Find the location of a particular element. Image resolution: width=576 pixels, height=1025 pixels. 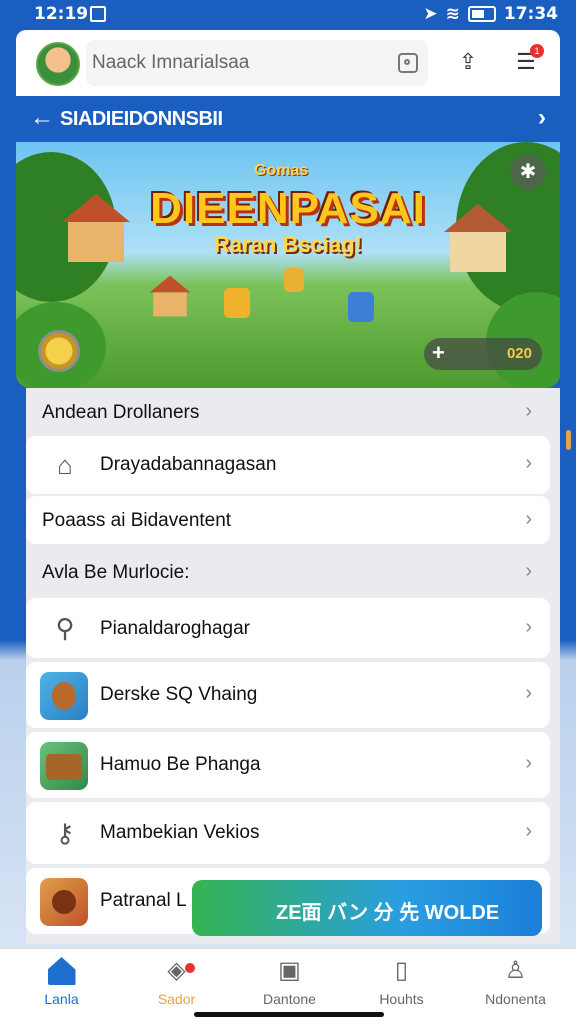

list-item-label: Patranal L is located at coordinates (143, 900).